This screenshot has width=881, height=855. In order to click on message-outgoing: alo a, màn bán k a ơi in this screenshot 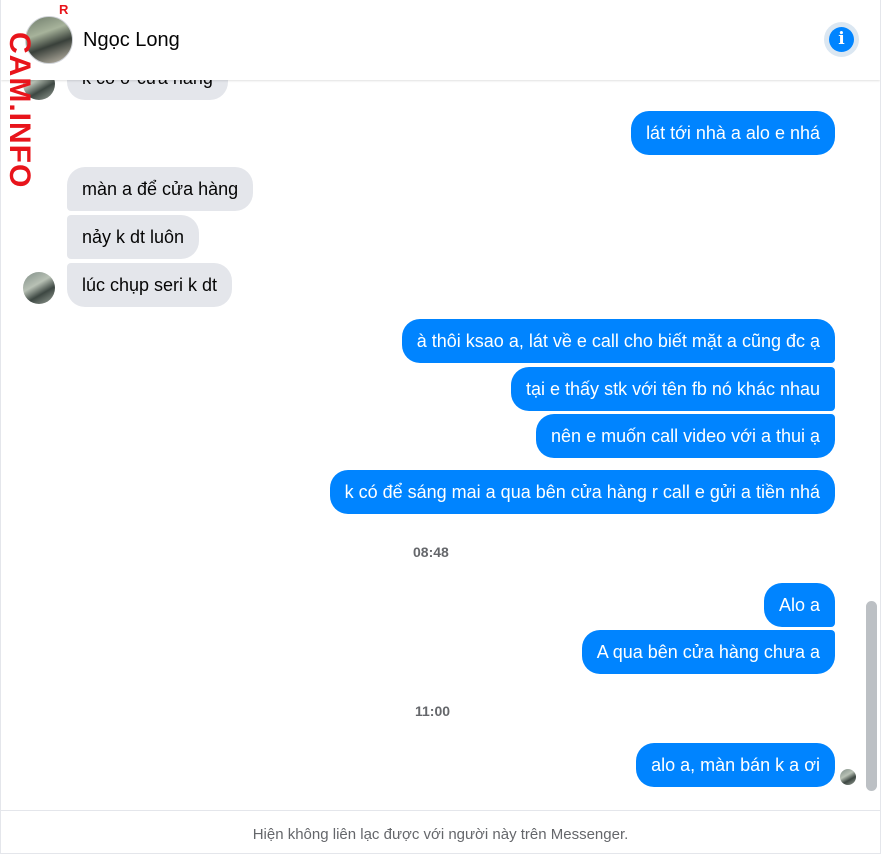, I will do `click(735, 765)`.